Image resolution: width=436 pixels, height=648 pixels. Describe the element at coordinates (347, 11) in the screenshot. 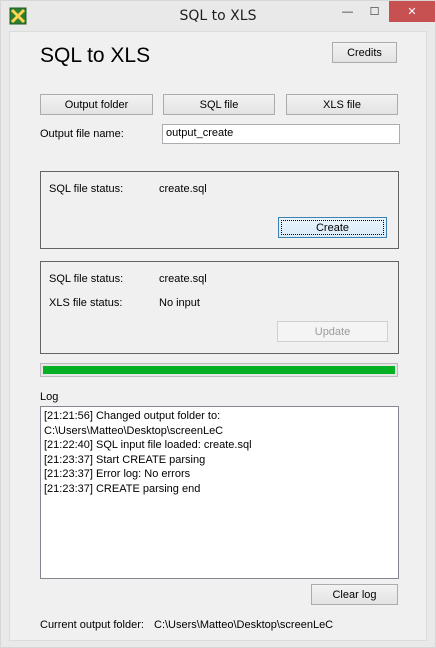

I see `minimize-button: —` at that location.